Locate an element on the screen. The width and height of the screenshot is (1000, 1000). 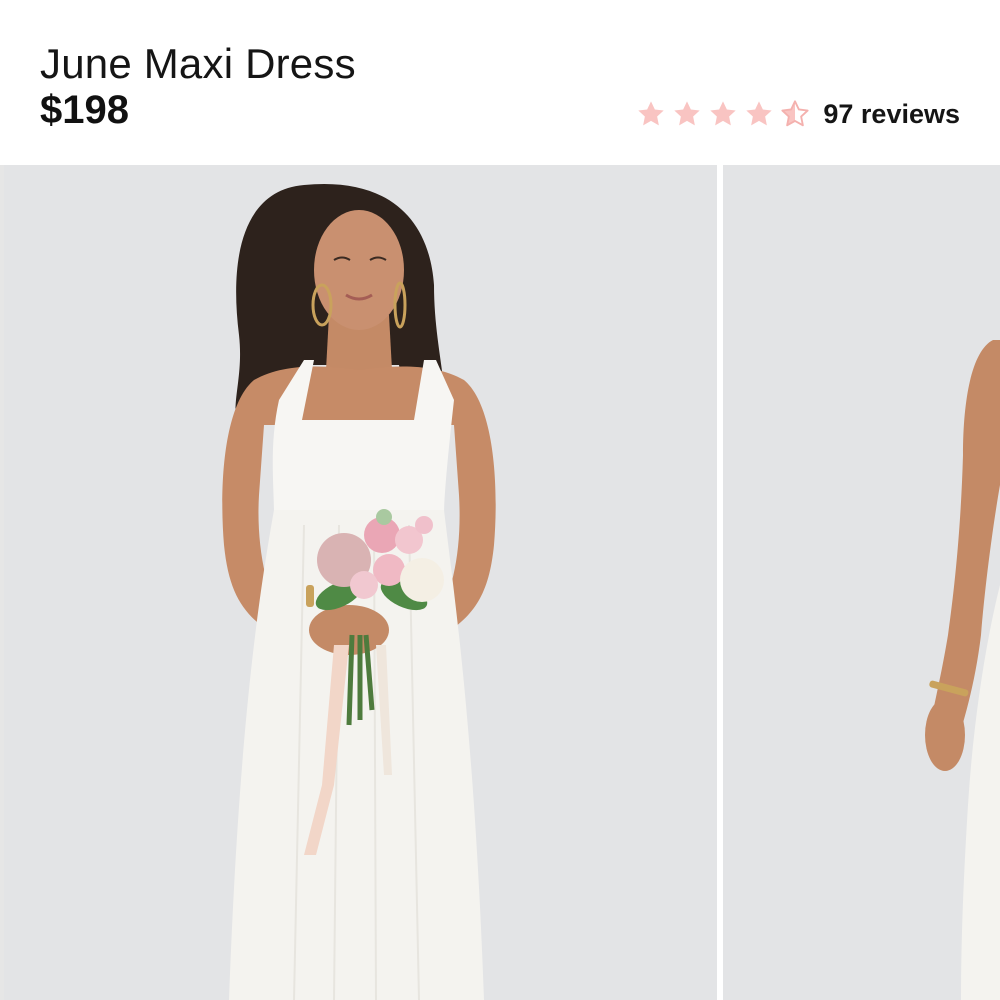
star-rating is located at coordinates (723, 114).